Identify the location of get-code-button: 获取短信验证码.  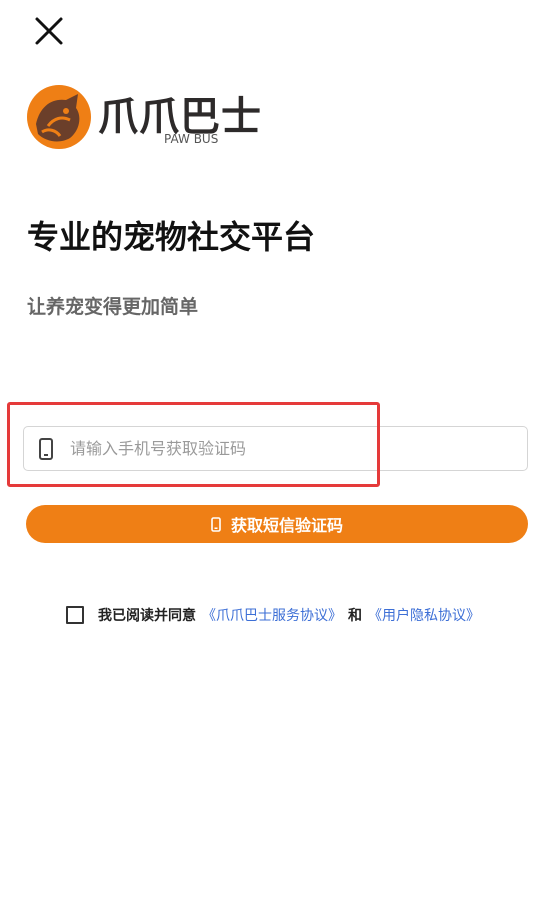
(277, 524).